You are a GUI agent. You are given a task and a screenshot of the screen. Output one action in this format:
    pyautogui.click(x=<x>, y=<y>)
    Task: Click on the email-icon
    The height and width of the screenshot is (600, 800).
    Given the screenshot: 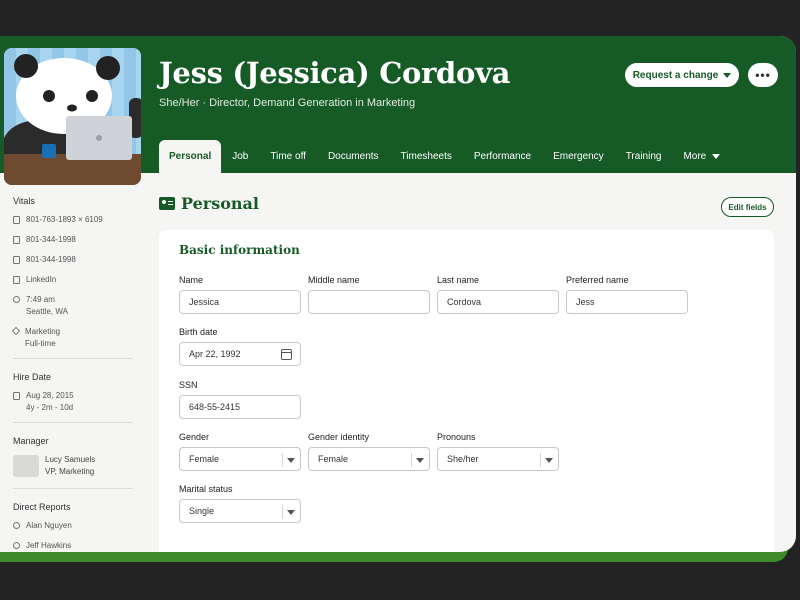 What is the action you would take?
    pyautogui.click(x=16, y=260)
    